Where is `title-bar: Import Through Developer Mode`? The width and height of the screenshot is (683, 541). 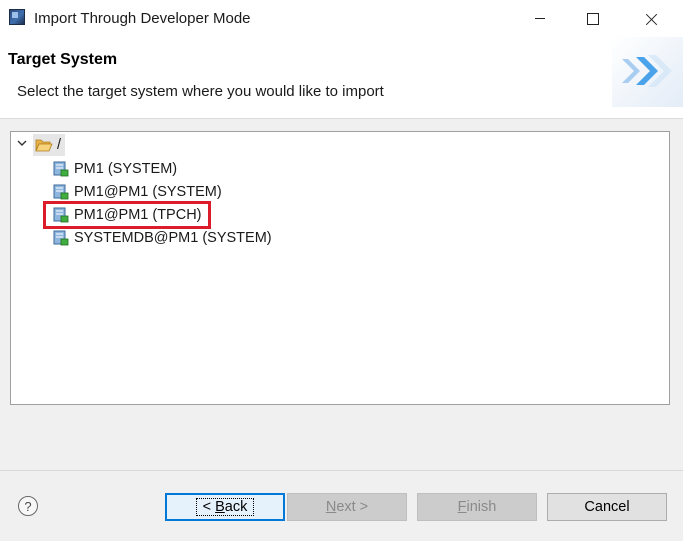
title-bar: Import Through Developer Mode is located at coordinates (341, 18).